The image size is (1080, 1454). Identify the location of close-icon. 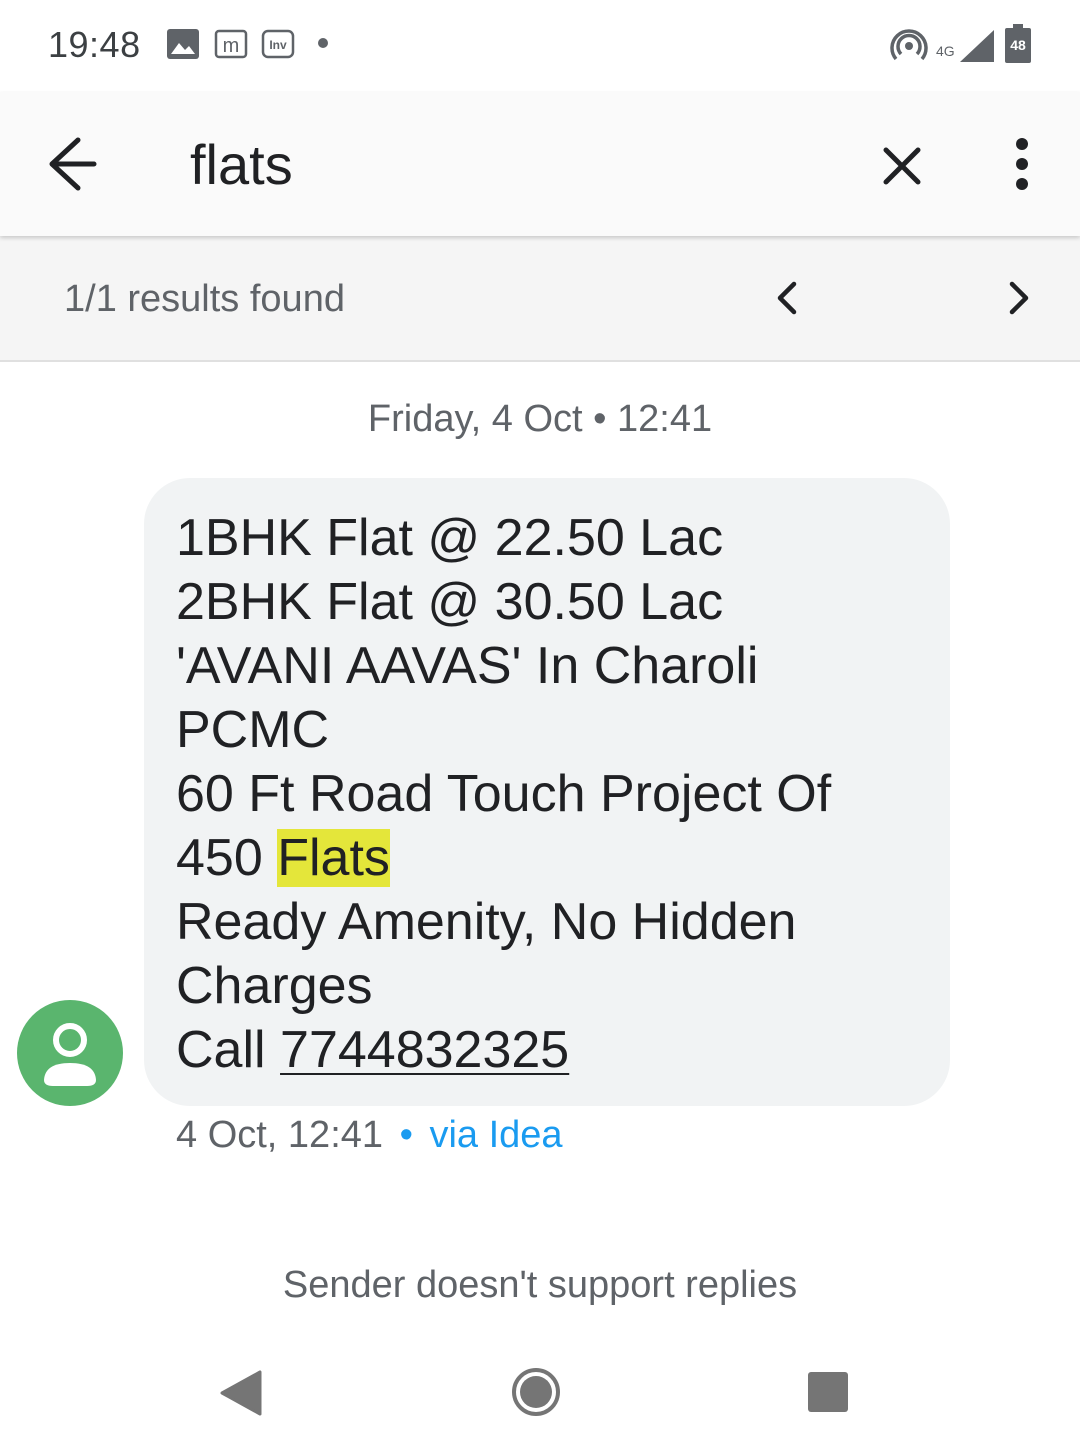
(902, 166).